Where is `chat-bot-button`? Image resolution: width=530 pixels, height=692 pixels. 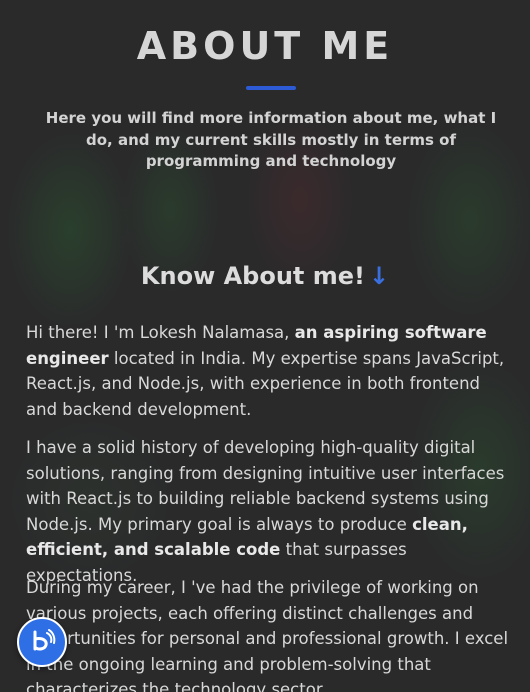 chat-bot-button is located at coordinates (42, 642).